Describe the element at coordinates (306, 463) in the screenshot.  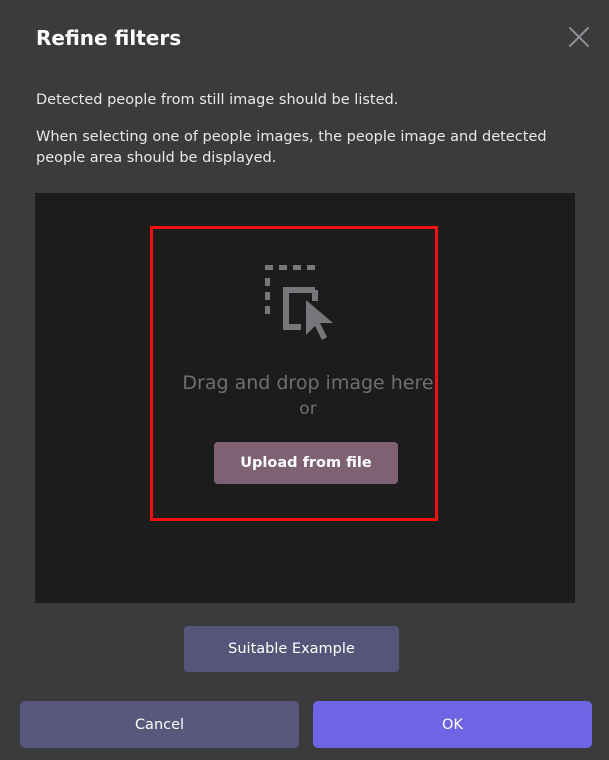
I see `upload-from-file-button: Upload from file` at that location.